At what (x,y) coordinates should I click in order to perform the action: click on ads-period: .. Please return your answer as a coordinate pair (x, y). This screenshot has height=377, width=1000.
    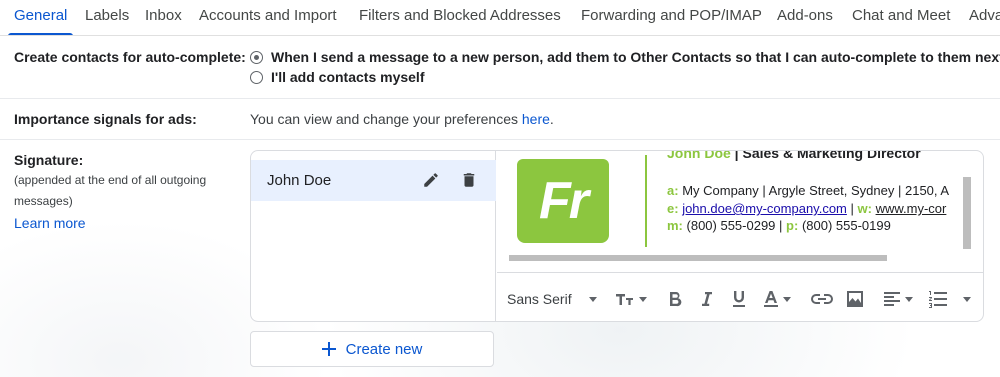
    Looking at the image, I should click on (551, 119).